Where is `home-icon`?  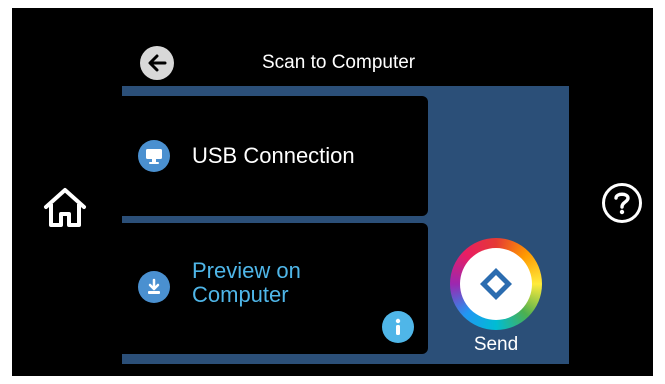
home-icon is located at coordinates (65, 207).